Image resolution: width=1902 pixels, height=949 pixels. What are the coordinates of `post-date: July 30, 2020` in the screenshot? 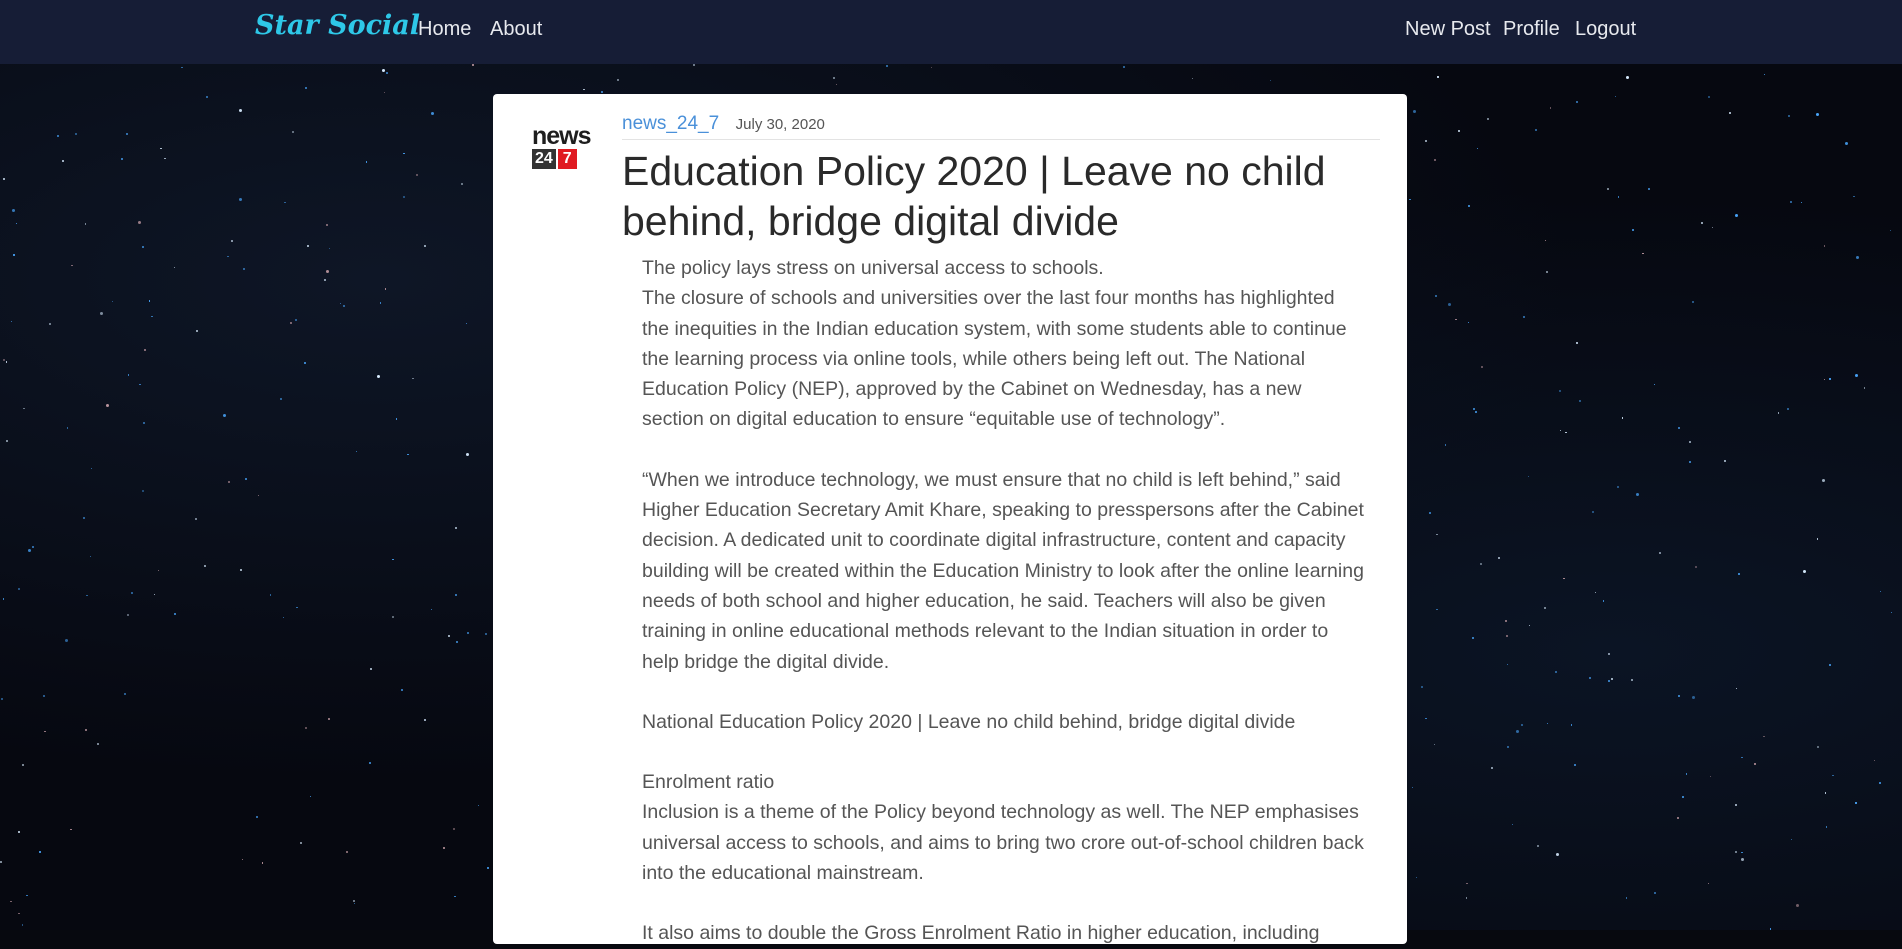 It's located at (780, 124).